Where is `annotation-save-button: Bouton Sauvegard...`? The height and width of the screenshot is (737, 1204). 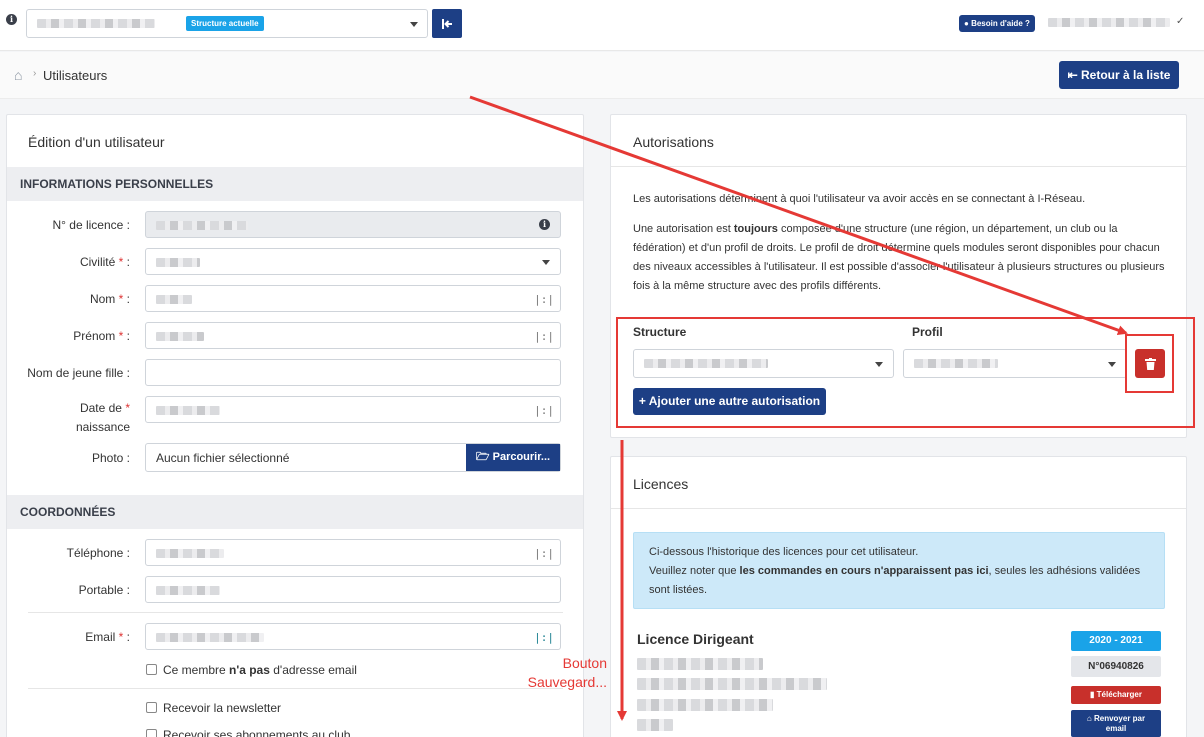 annotation-save-button: Bouton Sauvegard... is located at coordinates (567, 672).